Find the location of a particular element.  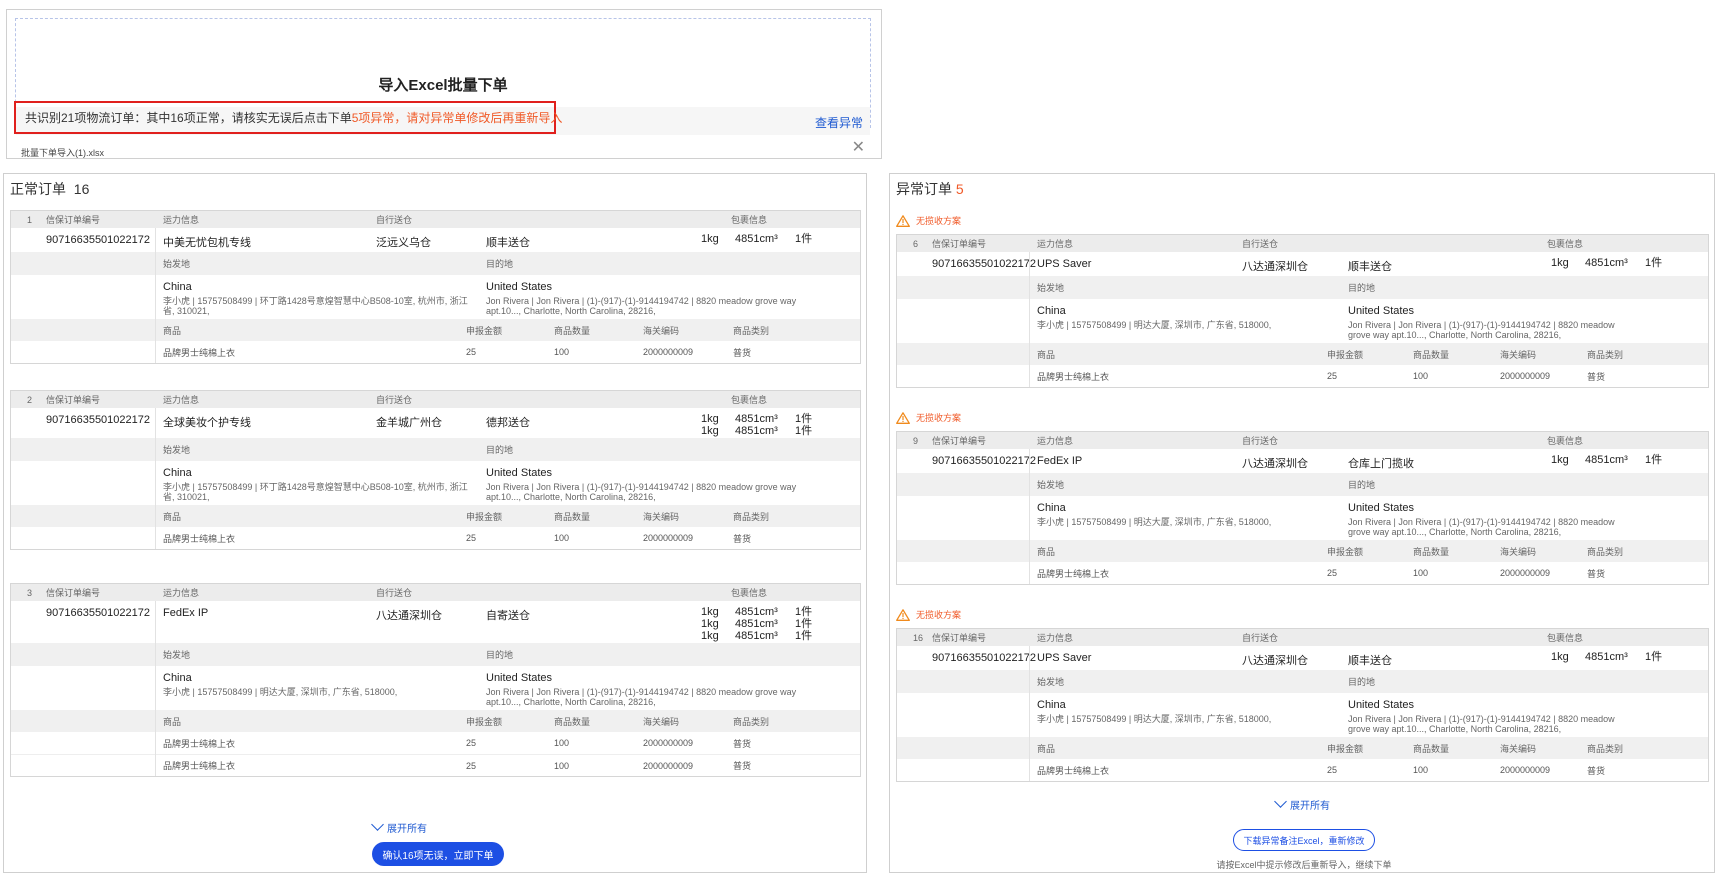

warehouse-name: 八达通深圳仓 is located at coordinates (1275, 661).